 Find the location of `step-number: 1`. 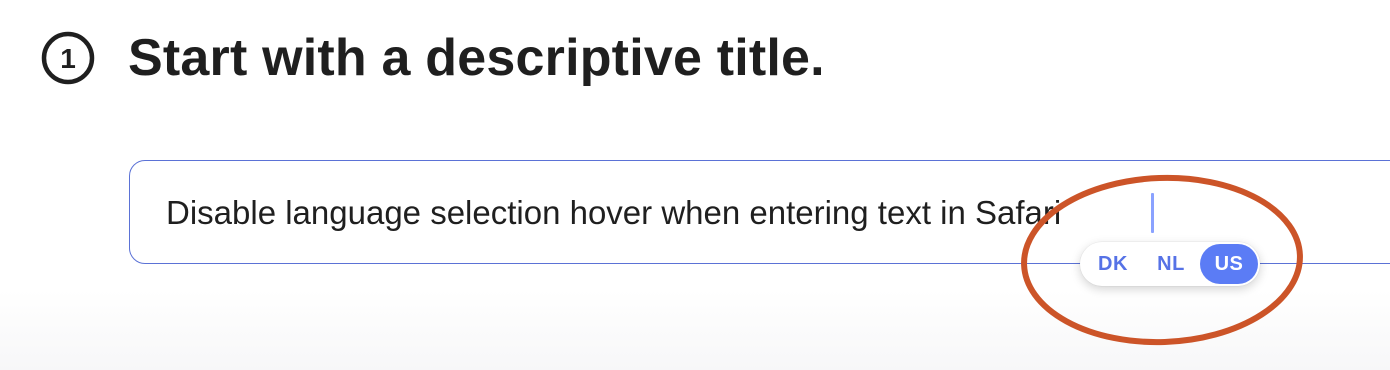

step-number: 1 is located at coordinates (68, 58).